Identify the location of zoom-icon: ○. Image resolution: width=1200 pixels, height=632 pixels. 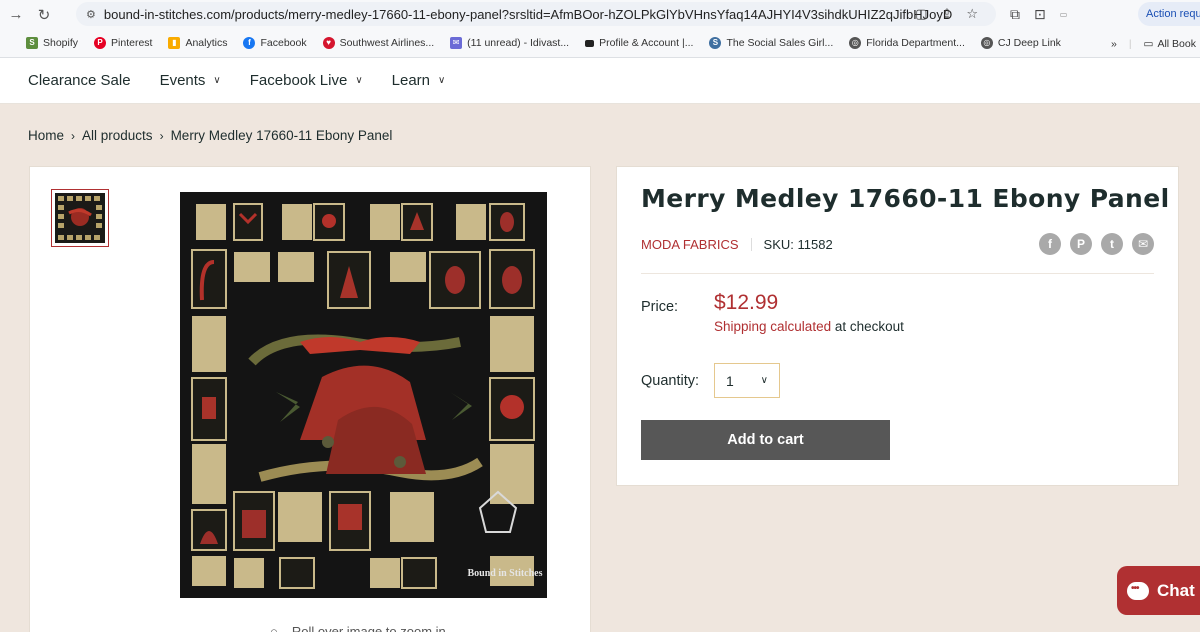
(274, 628).